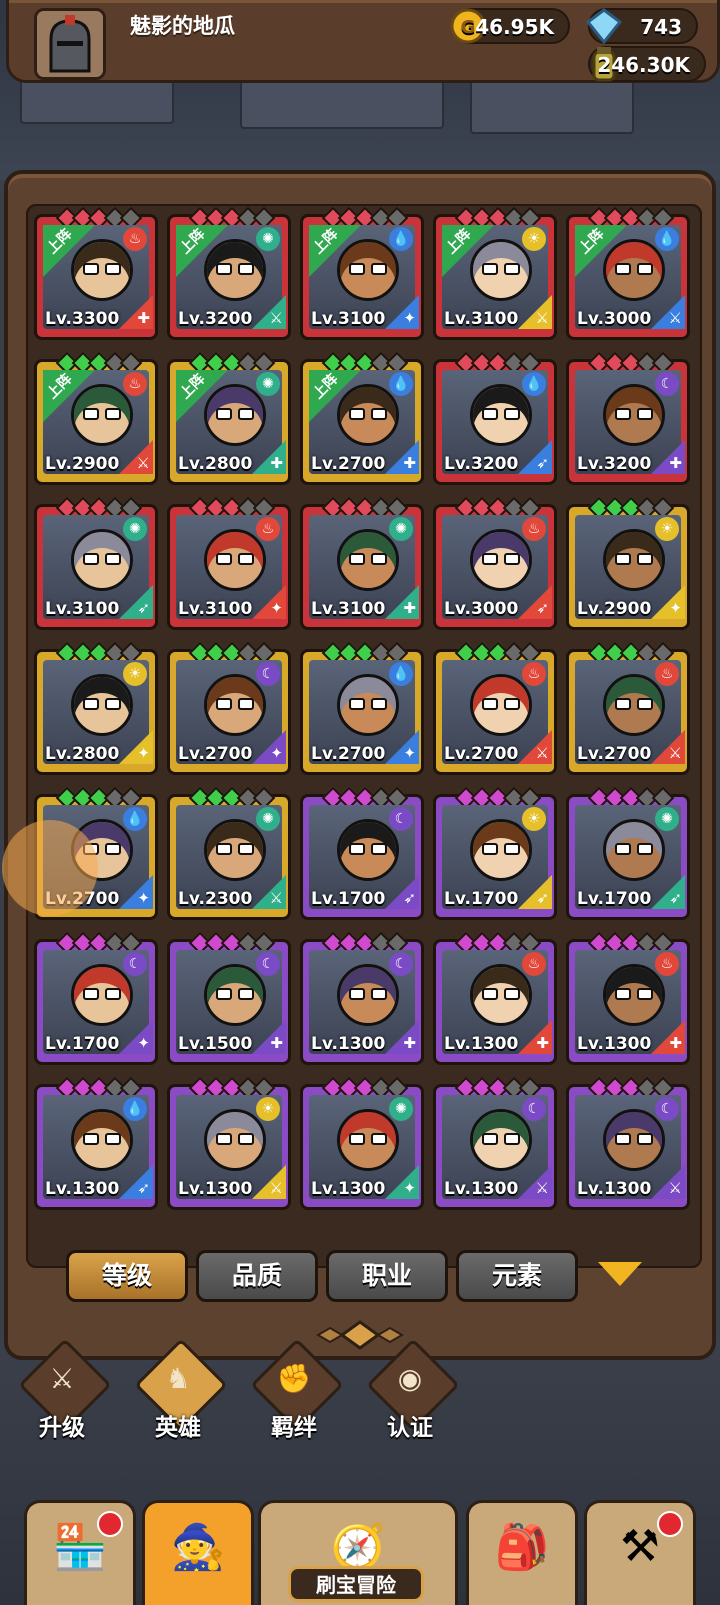 This screenshot has width=720, height=1605. Describe the element at coordinates (362, 563) in the screenshot. I see `hero-card: ✺ ✚ Lv.3100` at that location.